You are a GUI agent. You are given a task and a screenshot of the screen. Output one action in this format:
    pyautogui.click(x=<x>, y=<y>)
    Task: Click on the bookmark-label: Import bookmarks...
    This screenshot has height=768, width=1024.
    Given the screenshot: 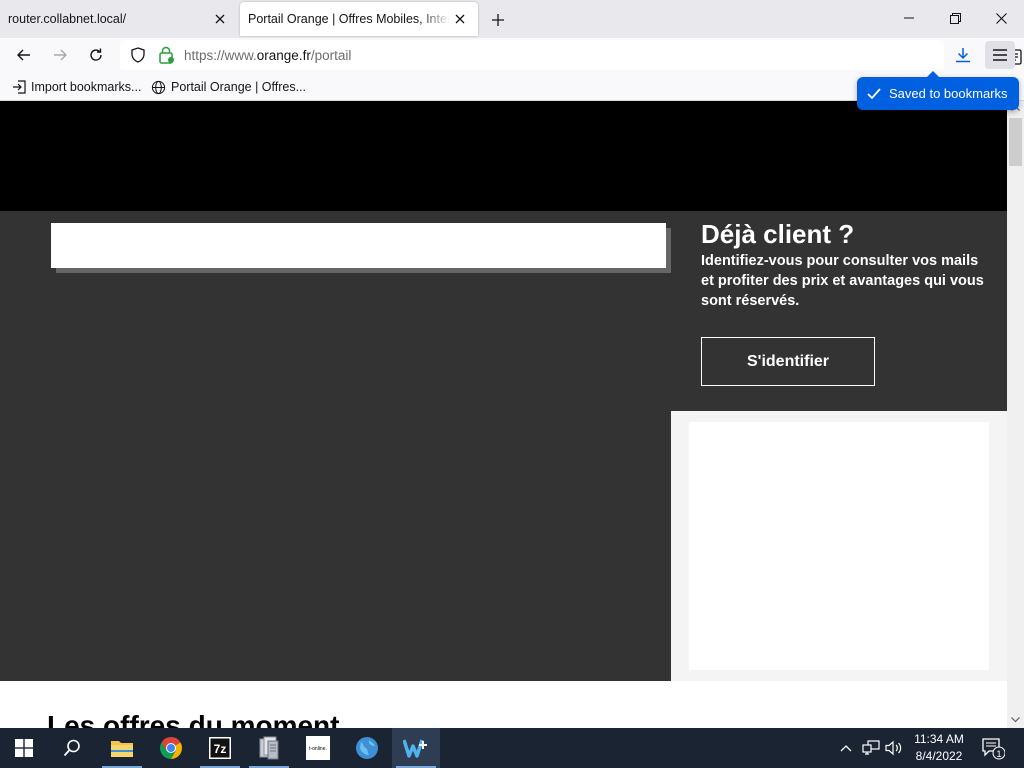 What is the action you would take?
    pyautogui.click(x=86, y=87)
    